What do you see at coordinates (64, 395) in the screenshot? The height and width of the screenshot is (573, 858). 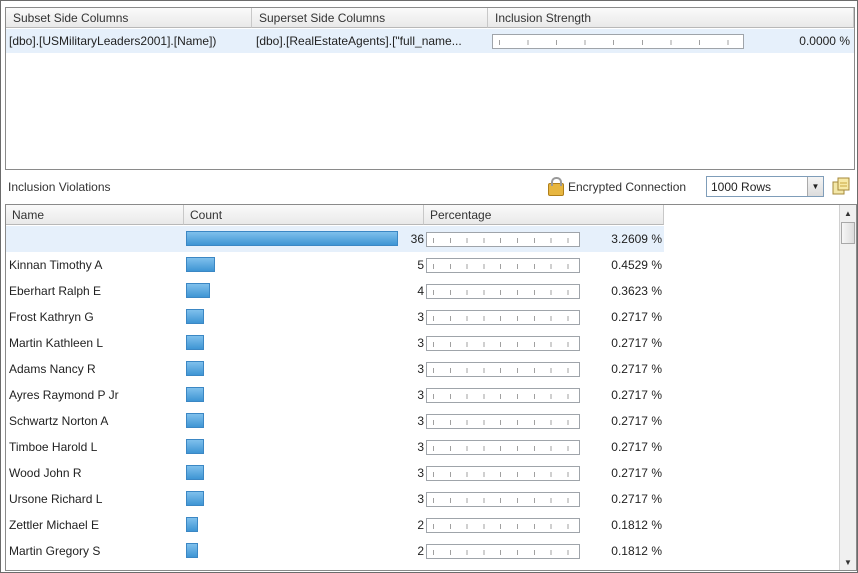 I see `row-name: Ayres Raymond P Jr` at bounding box center [64, 395].